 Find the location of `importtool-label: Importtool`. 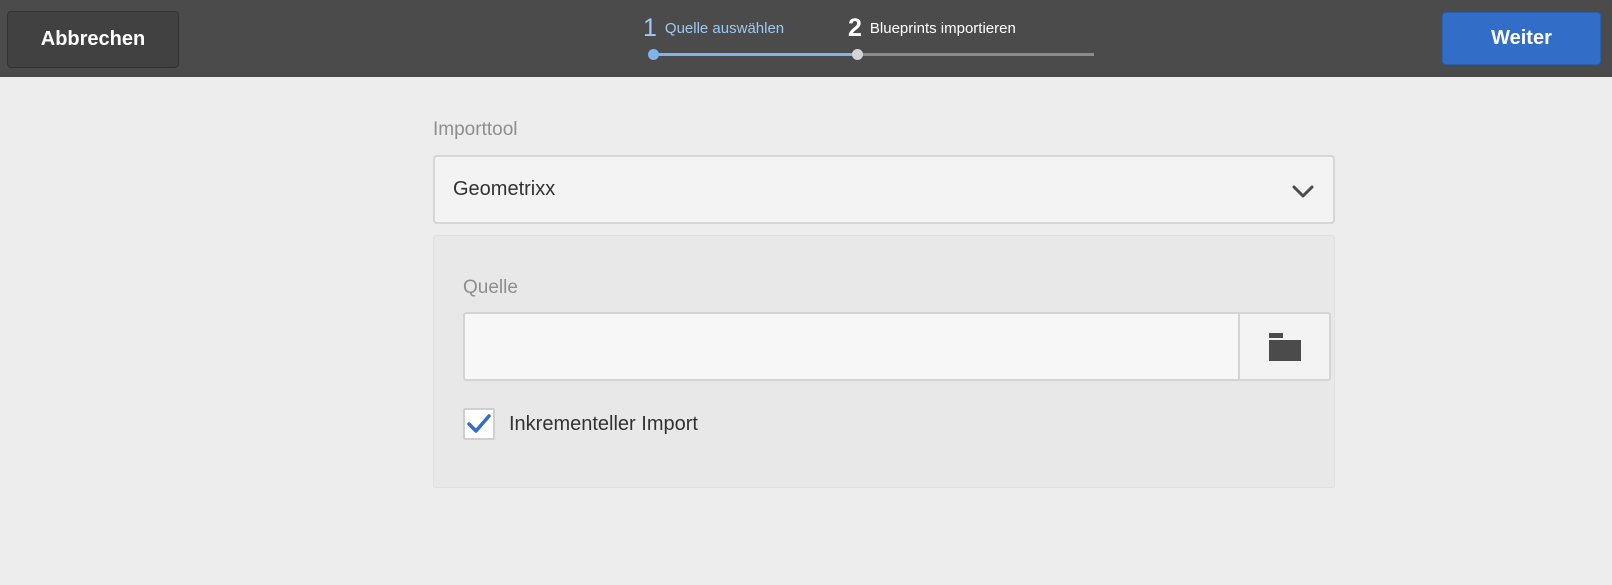

importtool-label: Importtool is located at coordinates (475, 129).